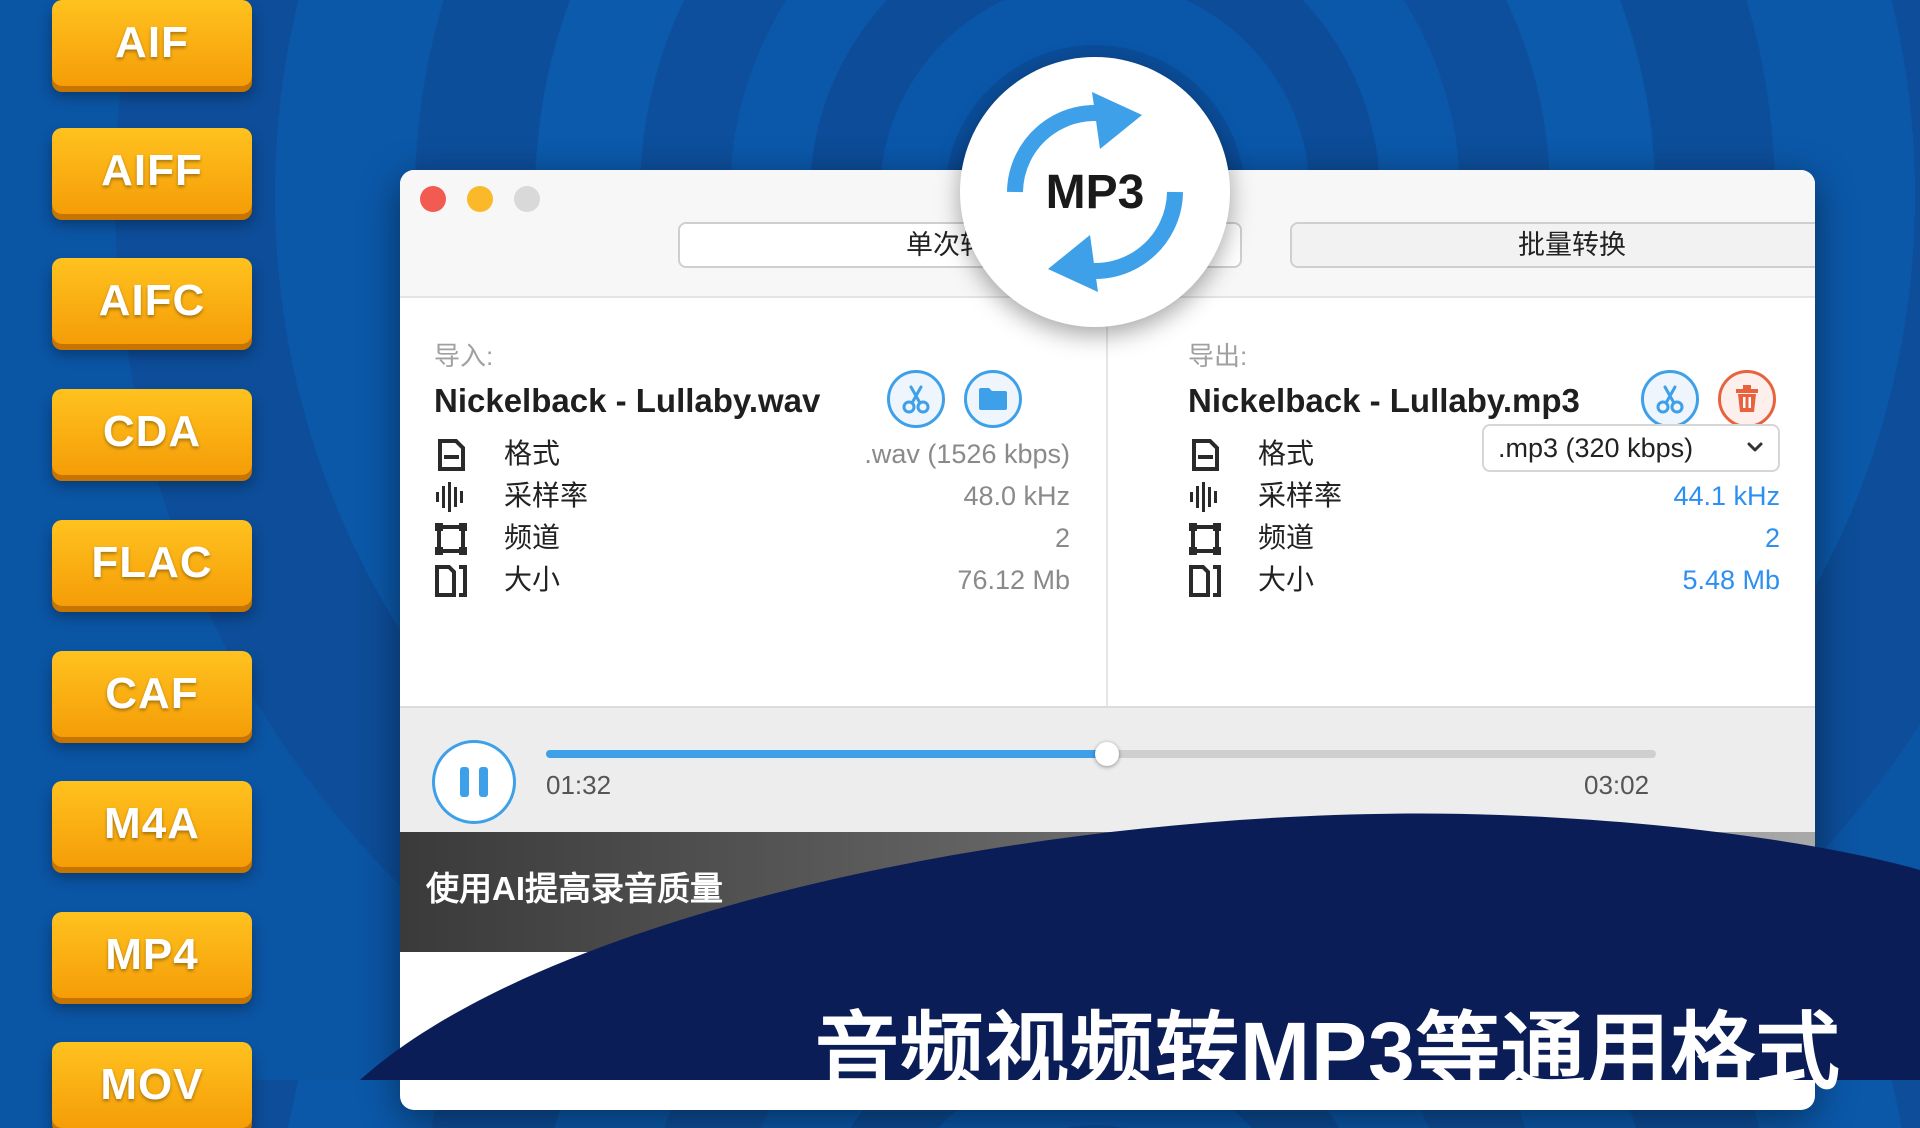 Image resolution: width=1920 pixels, height=1128 pixels. I want to click on output-filename: Nickelback - Lullaby.mp3, so click(1384, 400).